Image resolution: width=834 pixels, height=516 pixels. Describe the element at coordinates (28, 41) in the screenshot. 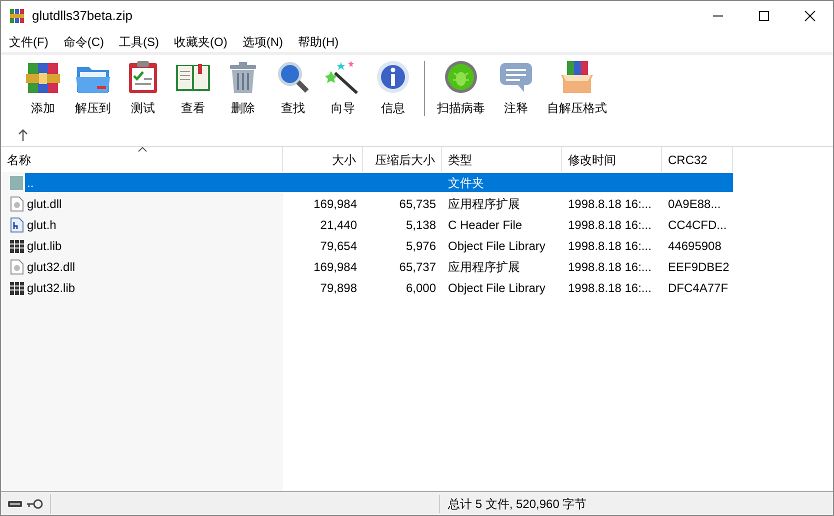

I see `menu-item: 文件(F)` at that location.